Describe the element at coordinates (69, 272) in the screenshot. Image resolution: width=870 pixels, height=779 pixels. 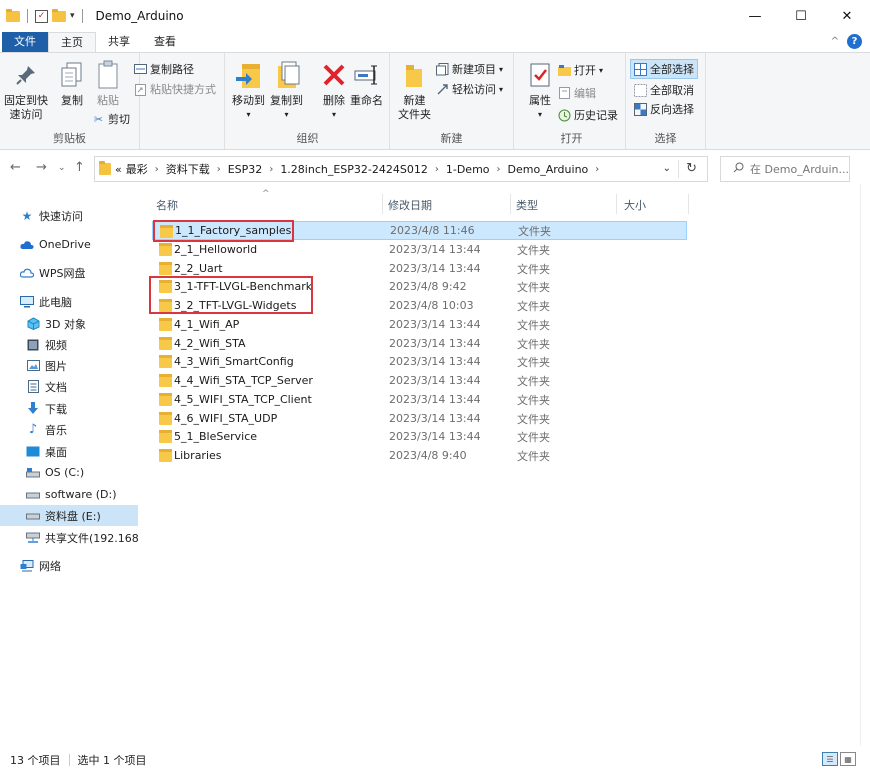
I see `nav-wps-cloud: WPS网盘` at that location.